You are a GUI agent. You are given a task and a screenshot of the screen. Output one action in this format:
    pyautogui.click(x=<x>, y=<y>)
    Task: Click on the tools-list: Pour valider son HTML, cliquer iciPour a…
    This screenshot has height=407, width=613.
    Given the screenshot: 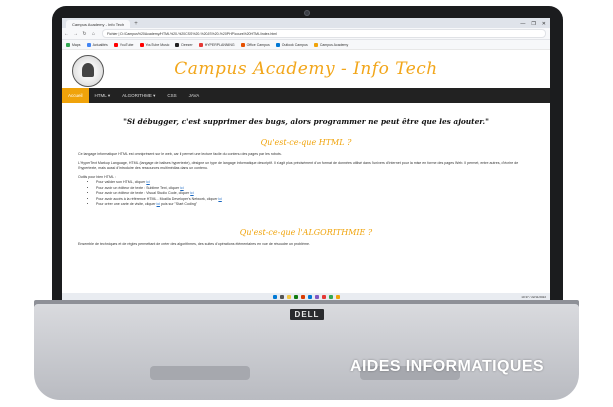 What is the action you would take?
    pyautogui.click(x=306, y=194)
    